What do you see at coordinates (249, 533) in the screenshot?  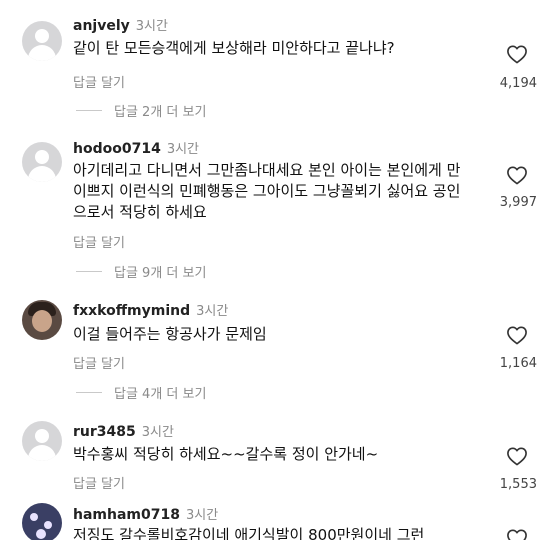 I see `comment-text: 저징도 갈수롤비호감이네 애기식발이 800만원이네 그런` at bounding box center [249, 533].